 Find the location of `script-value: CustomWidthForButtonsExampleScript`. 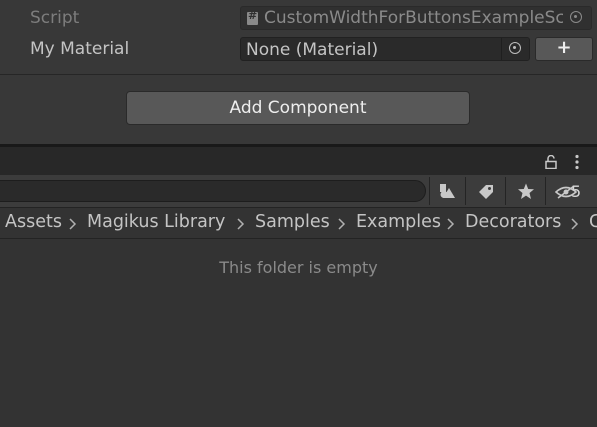

script-value: CustomWidthForButtonsExampleScript is located at coordinates (428, 18).